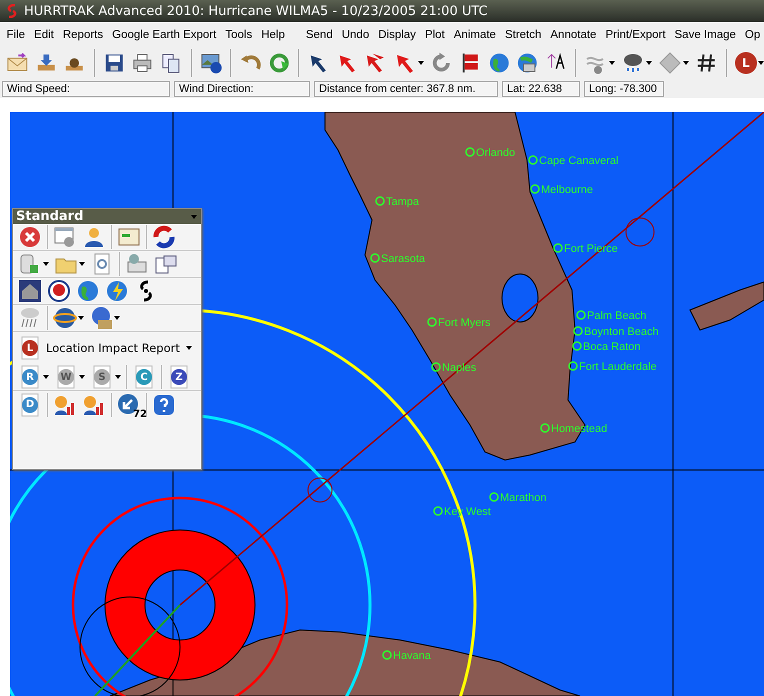 The image size is (764, 696). I want to click on menu-item: Send, so click(319, 35).